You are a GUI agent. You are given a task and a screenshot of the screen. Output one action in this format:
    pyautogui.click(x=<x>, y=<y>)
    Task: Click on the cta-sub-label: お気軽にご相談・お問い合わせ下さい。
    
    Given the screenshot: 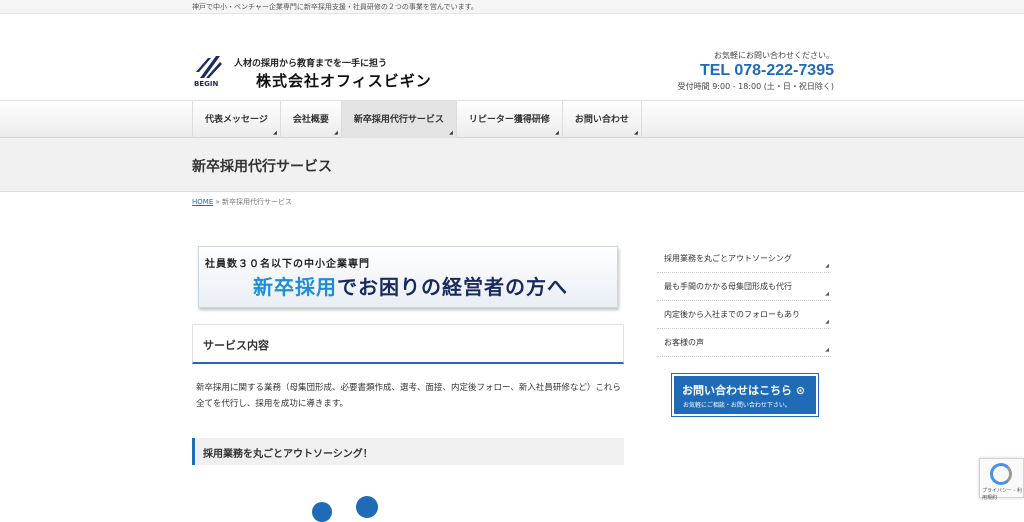 What is the action you would take?
    pyautogui.click(x=737, y=405)
    